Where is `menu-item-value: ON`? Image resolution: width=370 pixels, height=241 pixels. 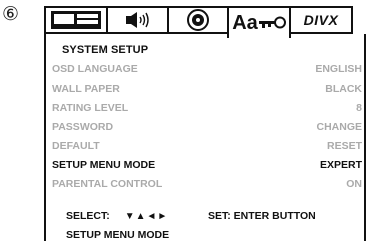
menu-item-value: ON is located at coordinates (354, 184).